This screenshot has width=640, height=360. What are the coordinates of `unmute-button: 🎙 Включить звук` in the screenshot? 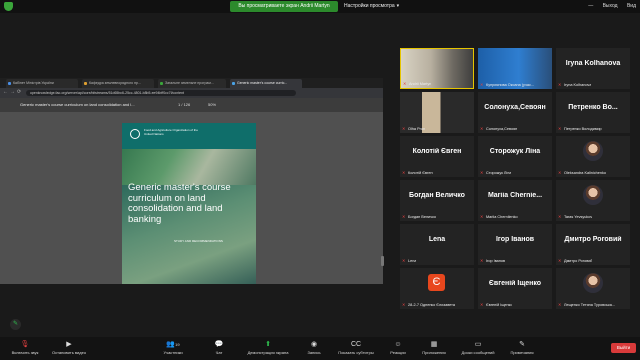 It's located at (25, 347).